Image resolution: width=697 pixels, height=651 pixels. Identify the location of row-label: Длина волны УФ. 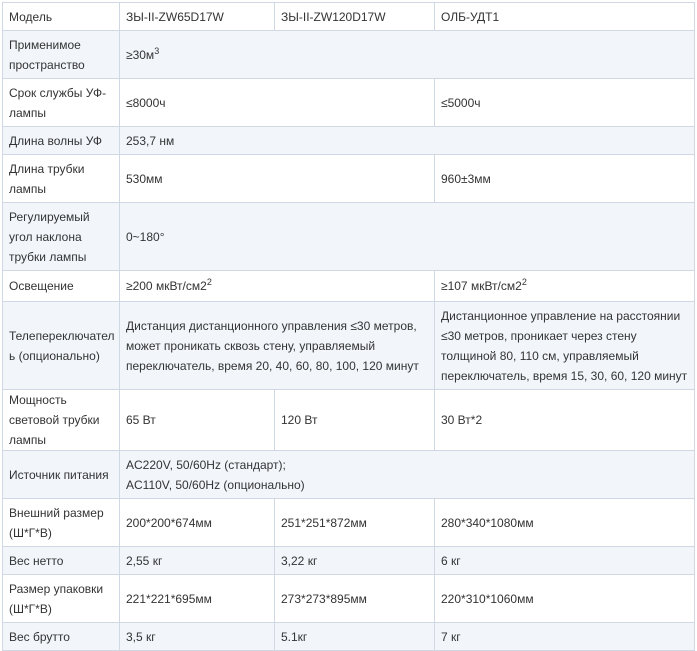
(61, 140).